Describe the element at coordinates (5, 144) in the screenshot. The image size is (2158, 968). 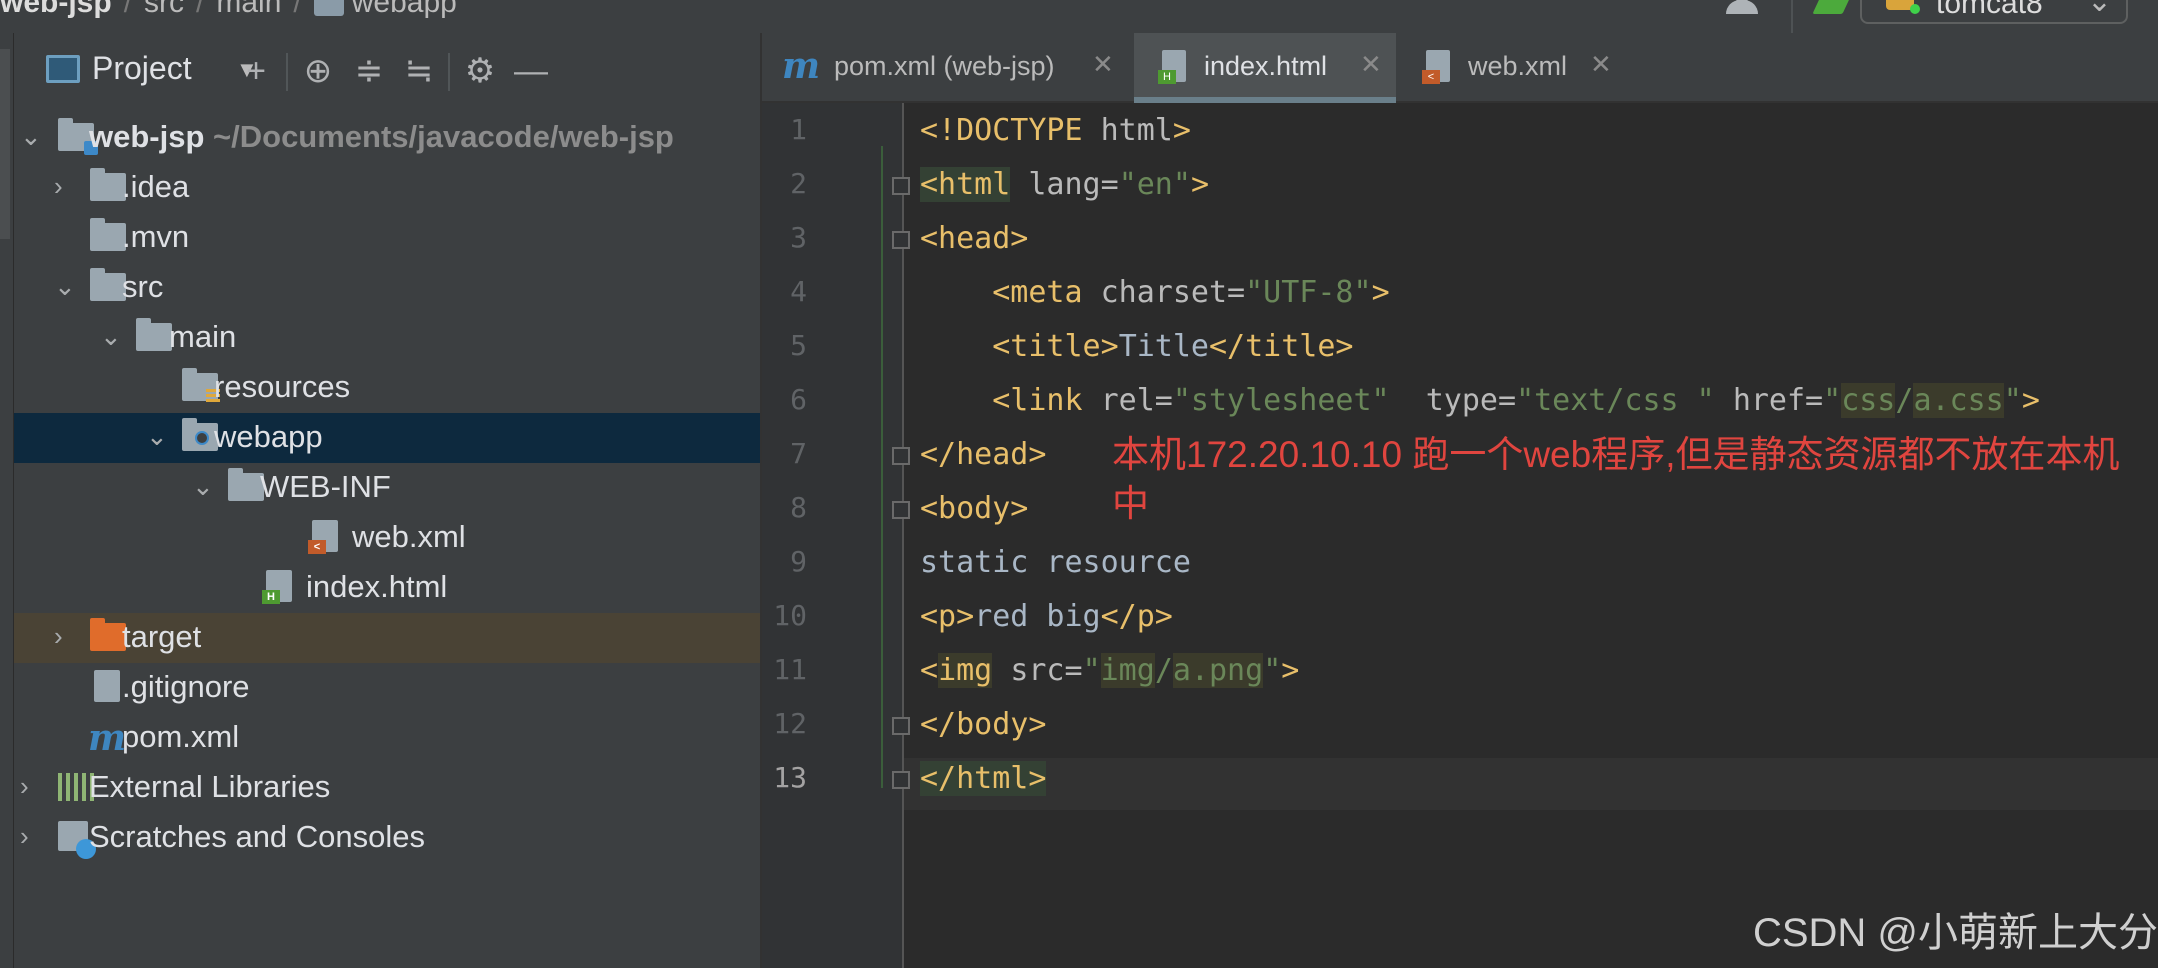
I see `project-tool-window-tab` at that location.